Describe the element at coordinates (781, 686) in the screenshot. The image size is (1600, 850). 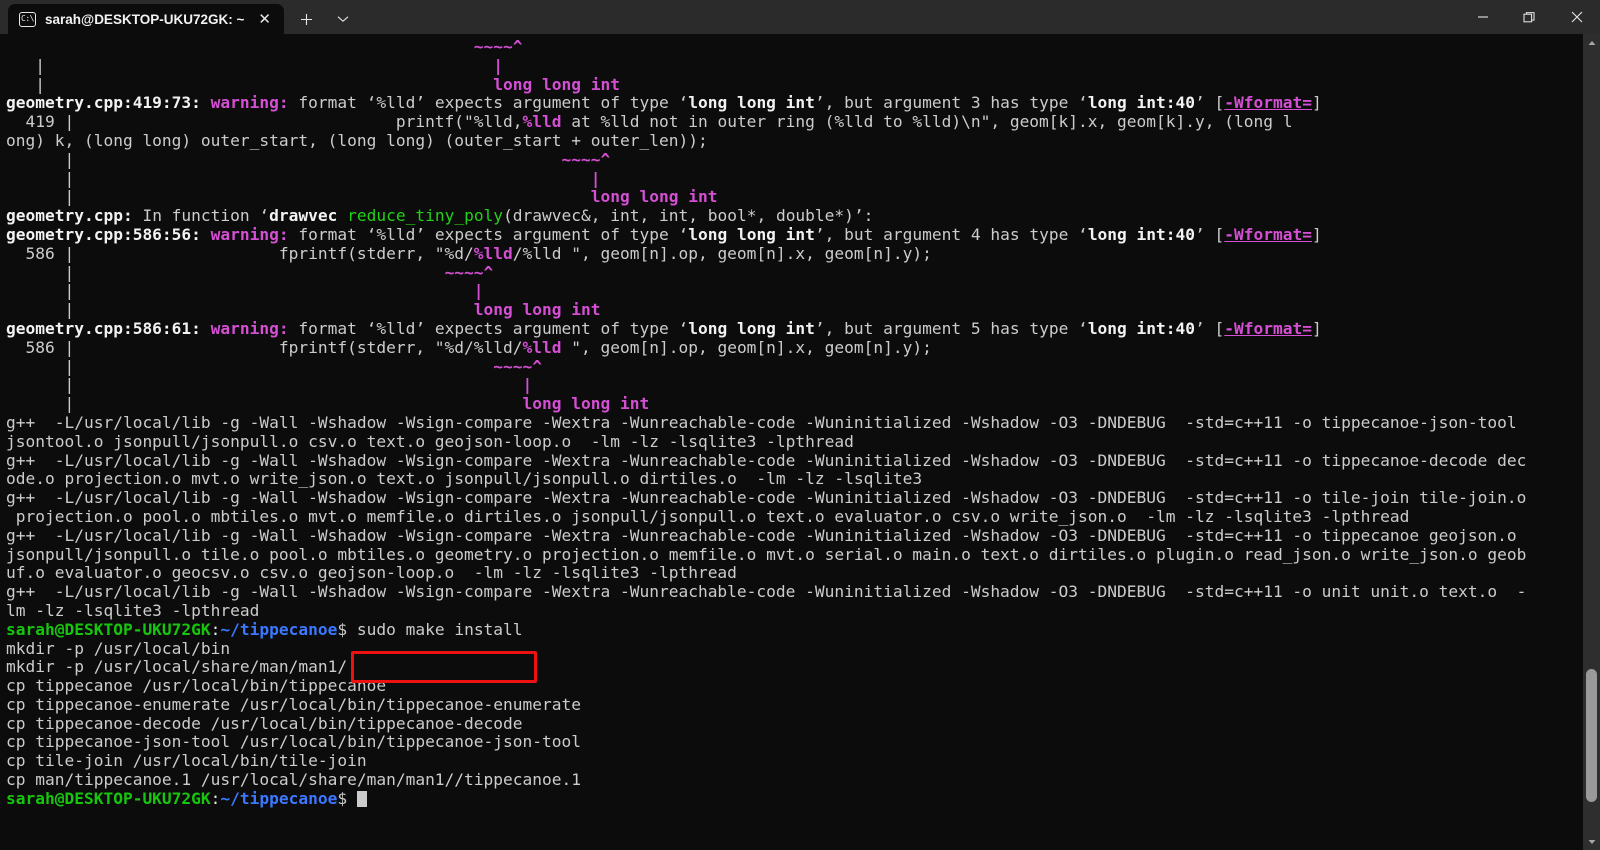
I see `terminal-line: cp tippecanoe /usr/local/bin/tippecanoe` at that location.